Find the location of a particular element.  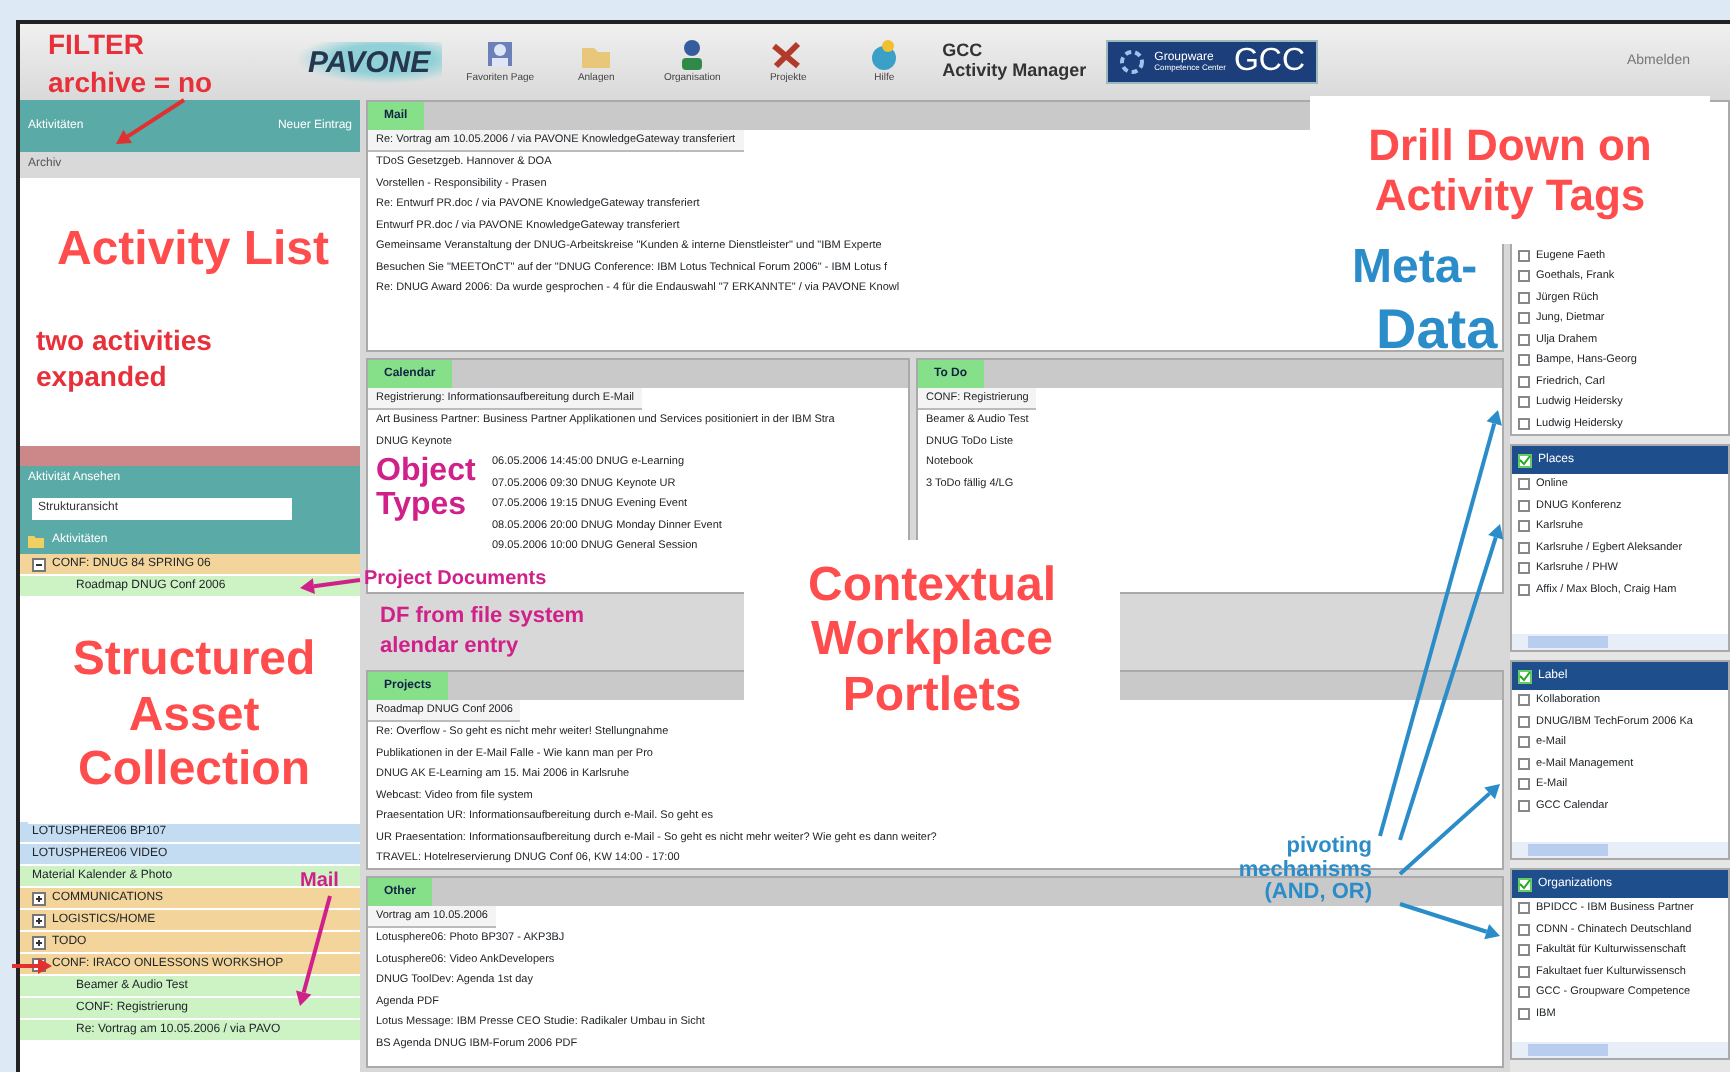

annotation-note: Mail is located at coordinates (319, 882).